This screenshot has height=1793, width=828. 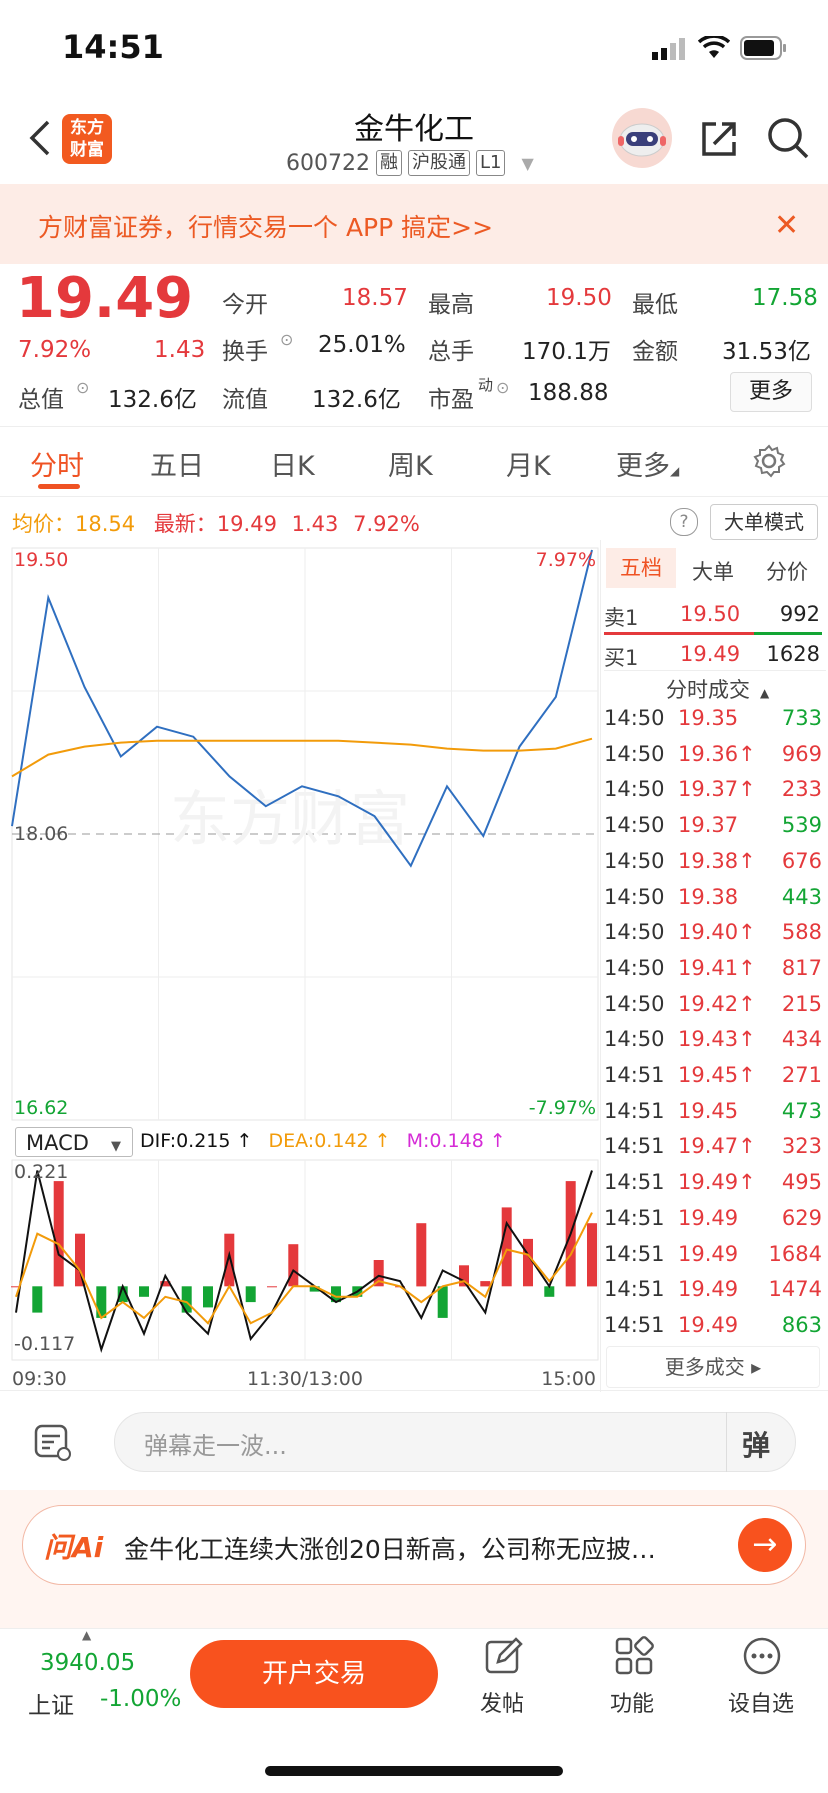 I want to click on trade-row: 14:50 19.38↑ 676, so click(x=713, y=864).